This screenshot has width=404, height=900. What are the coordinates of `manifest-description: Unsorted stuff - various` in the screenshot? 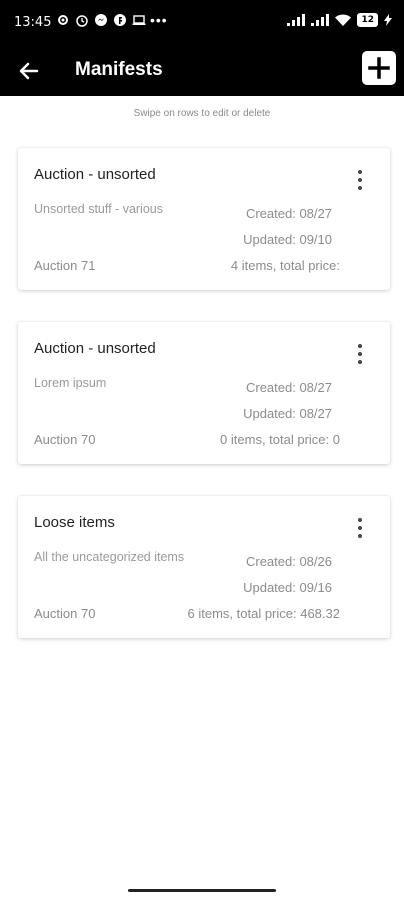 It's located at (98, 209).